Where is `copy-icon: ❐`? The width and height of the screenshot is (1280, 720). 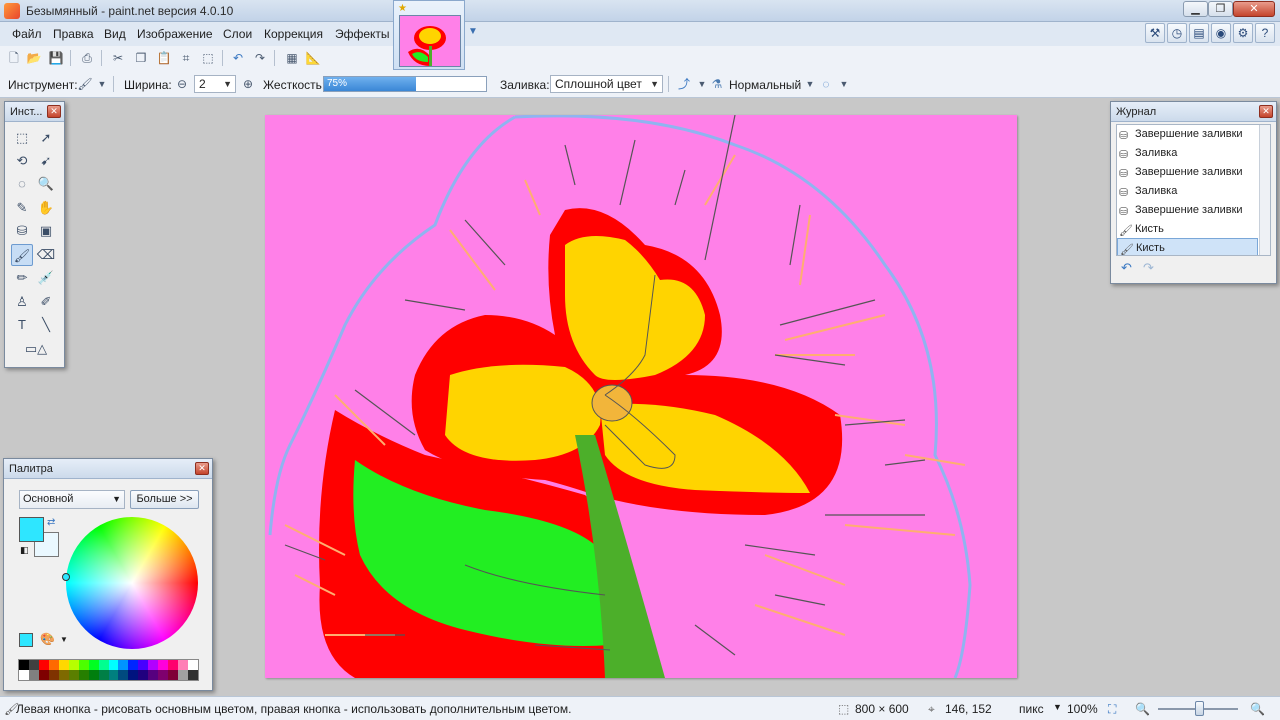
copy-icon: ❐ is located at coordinates (141, 58).